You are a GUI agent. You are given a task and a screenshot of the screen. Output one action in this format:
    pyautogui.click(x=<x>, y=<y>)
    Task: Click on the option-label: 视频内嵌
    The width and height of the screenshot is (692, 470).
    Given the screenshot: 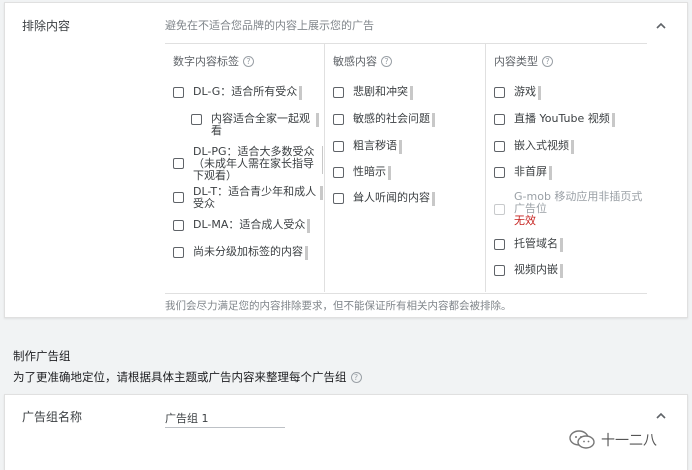 What is the action you would take?
    pyautogui.click(x=536, y=269)
    